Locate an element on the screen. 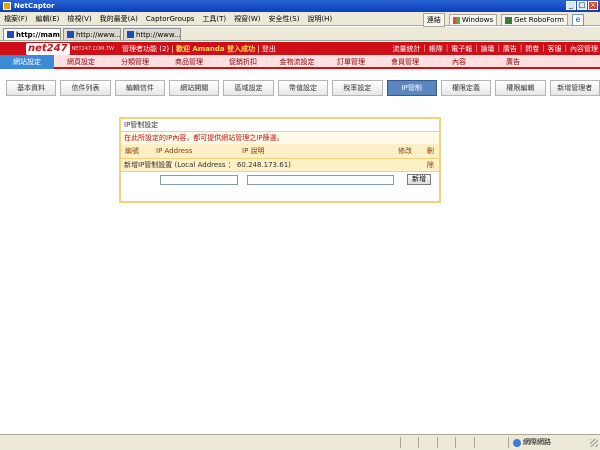  toplink-survey: 問卷 is located at coordinates (532, 49).